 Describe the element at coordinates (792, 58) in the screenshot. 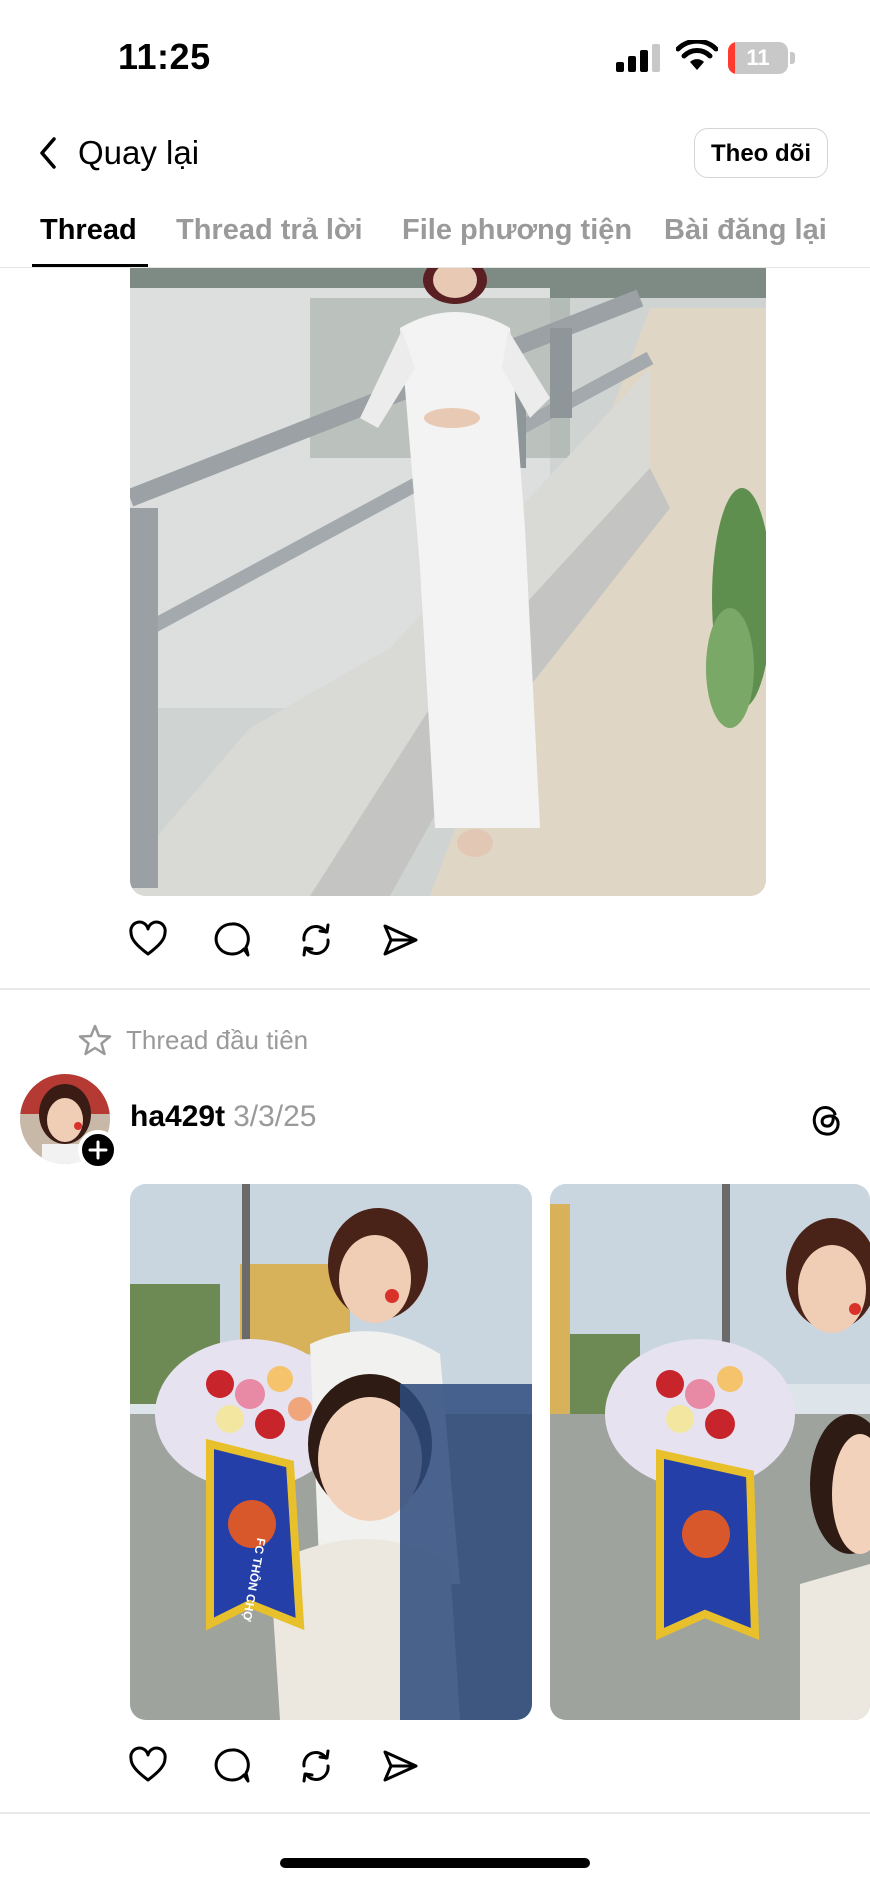

I see `battery-tip` at that location.